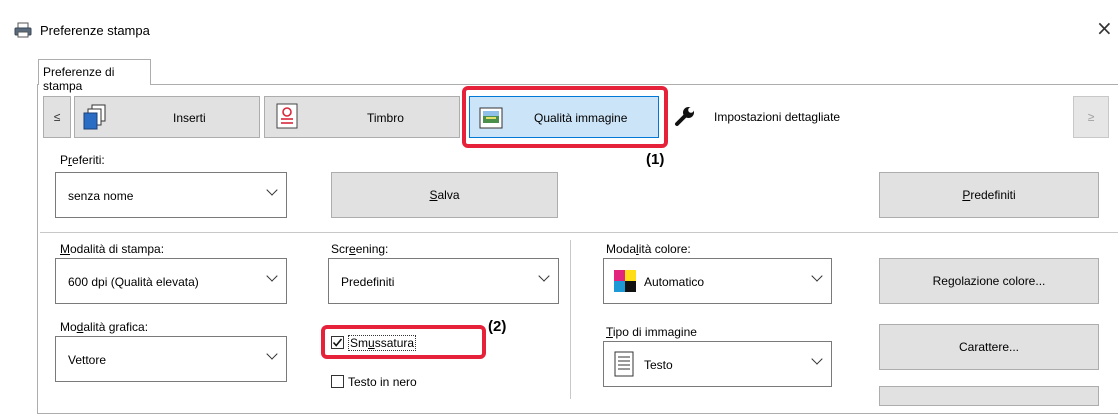 The height and width of the screenshot is (414, 1118). What do you see at coordinates (94, 76) in the screenshot?
I see `tab-preferenze-di-stampa: Preferenze di stampa` at bounding box center [94, 76].